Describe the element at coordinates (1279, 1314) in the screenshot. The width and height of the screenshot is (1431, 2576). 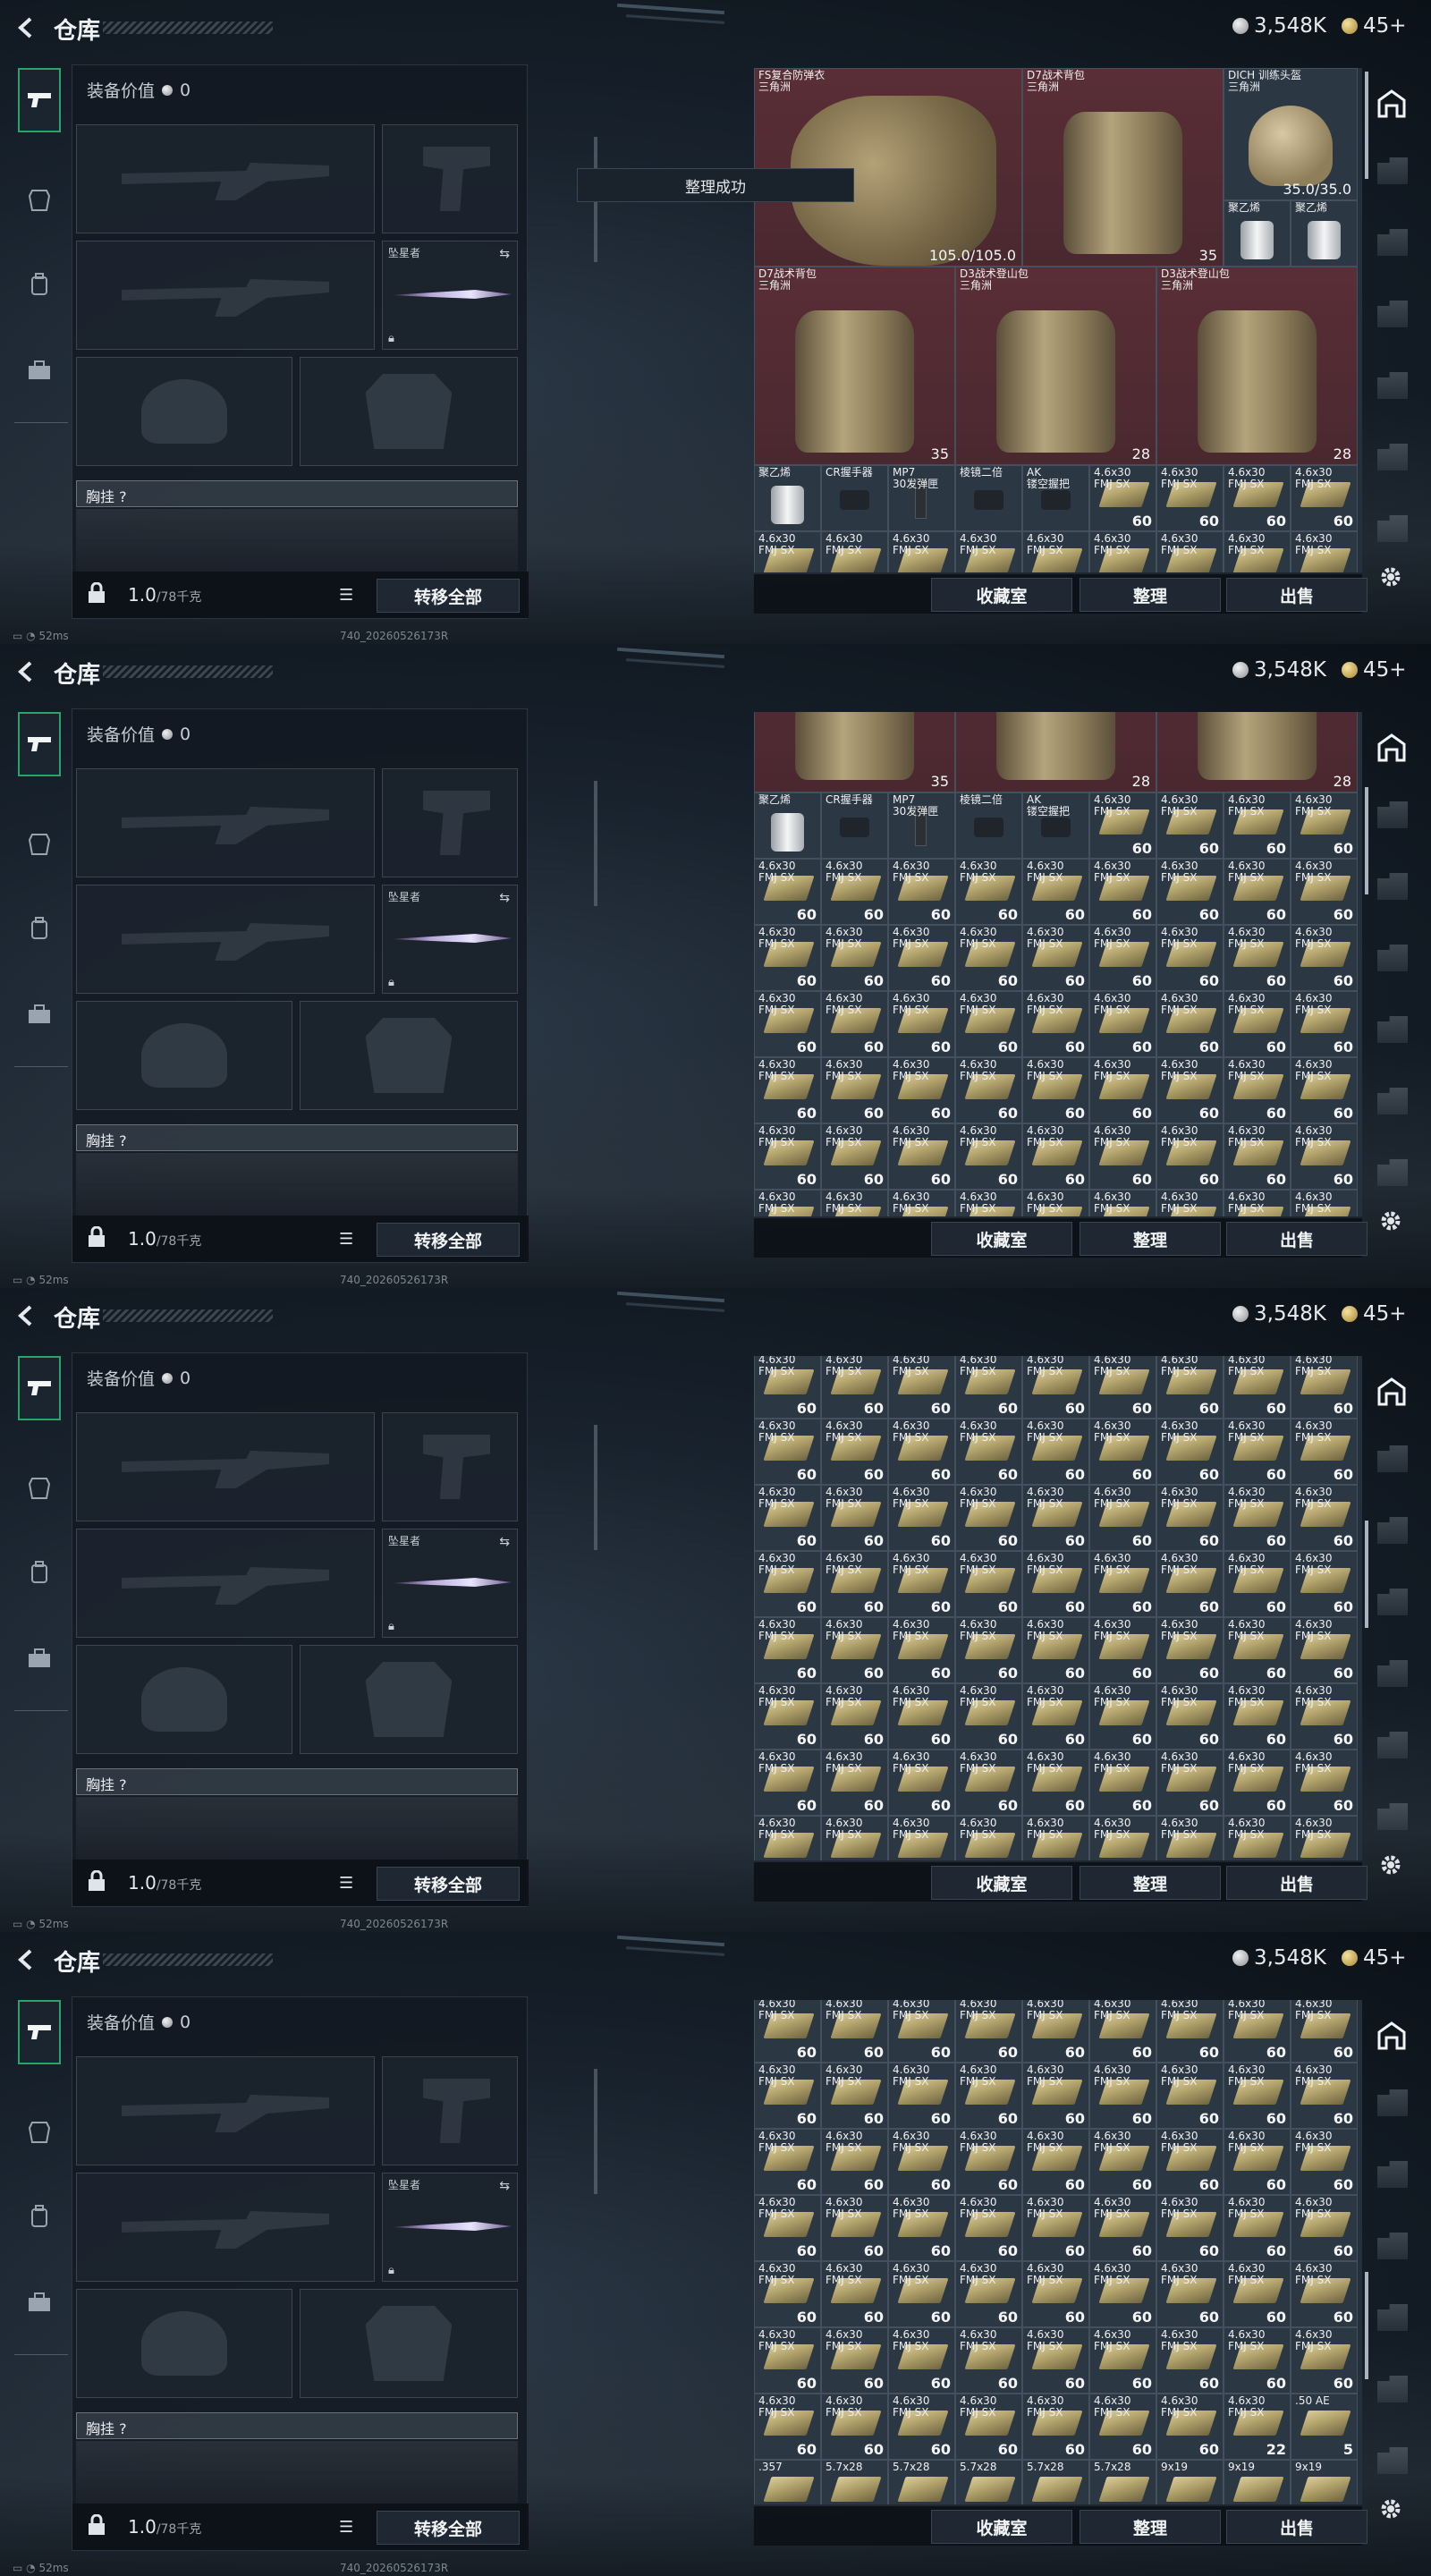
I see `silver-currency: 3,548K` at that location.